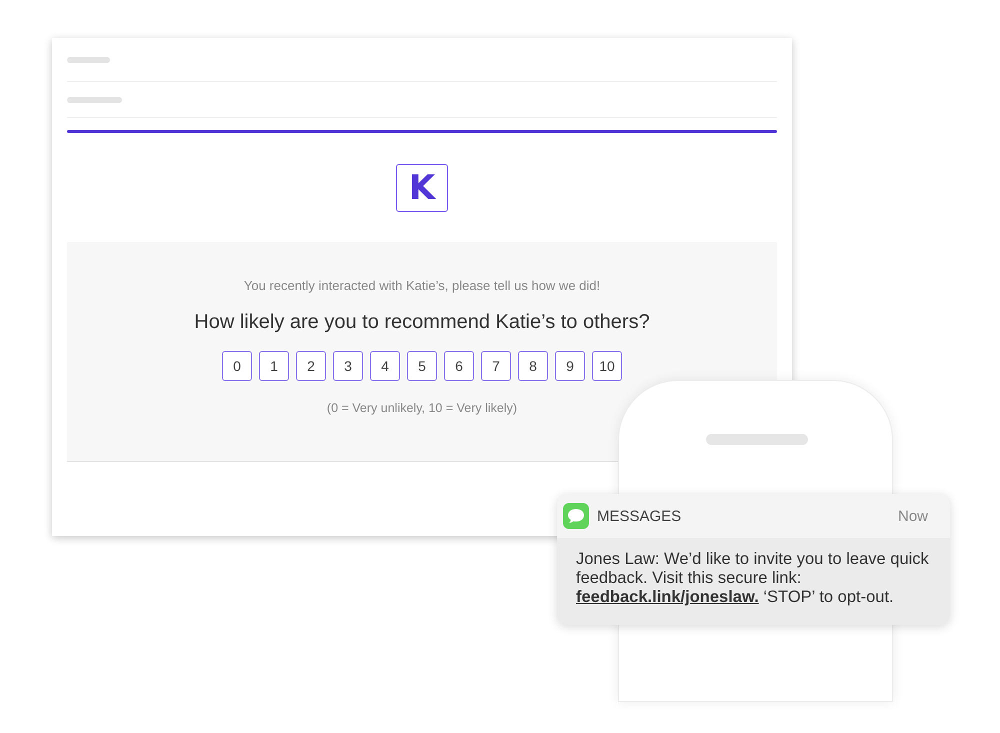  What do you see at coordinates (422, 322) in the screenshot?
I see `question-text: How likely are you to recommend Katie’s to others?` at bounding box center [422, 322].